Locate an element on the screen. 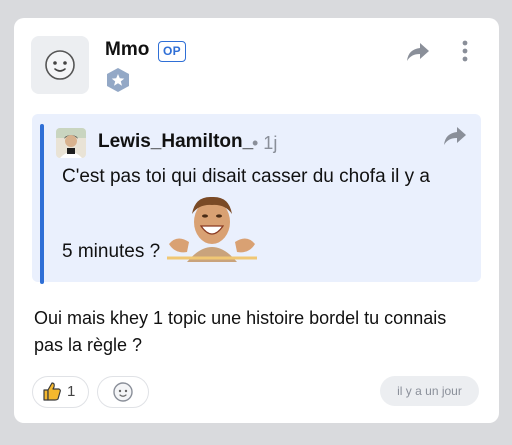  post-timestamp: il y a un jour is located at coordinates (429, 391).